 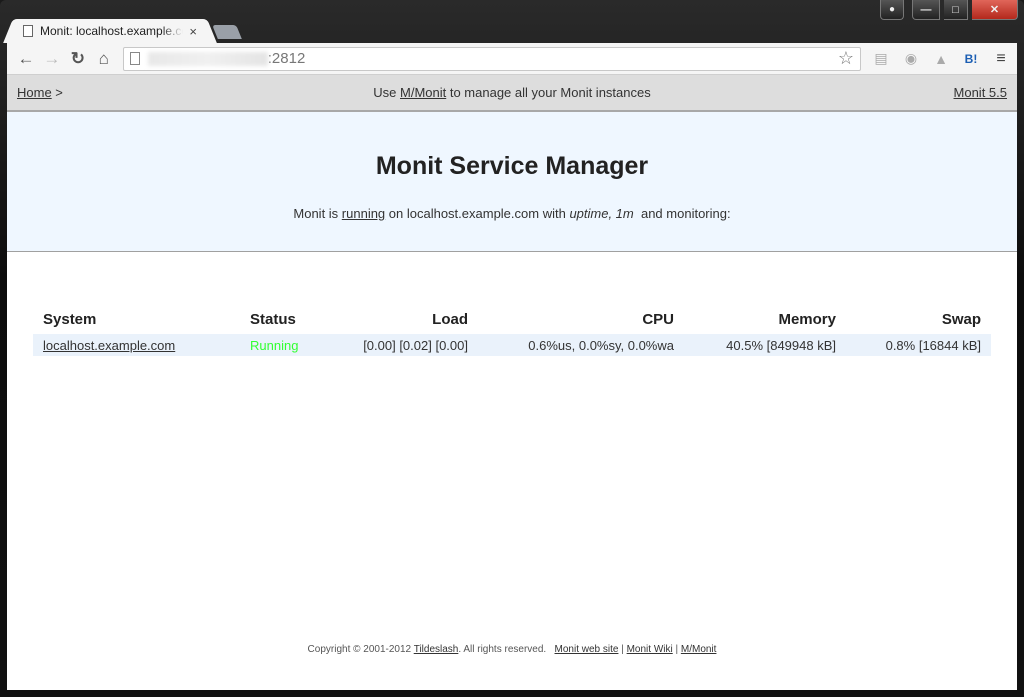 What do you see at coordinates (436, 649) in the screenshot?
I see `tildeslash-link: Tildeslash` at bounding box center [436, 649].